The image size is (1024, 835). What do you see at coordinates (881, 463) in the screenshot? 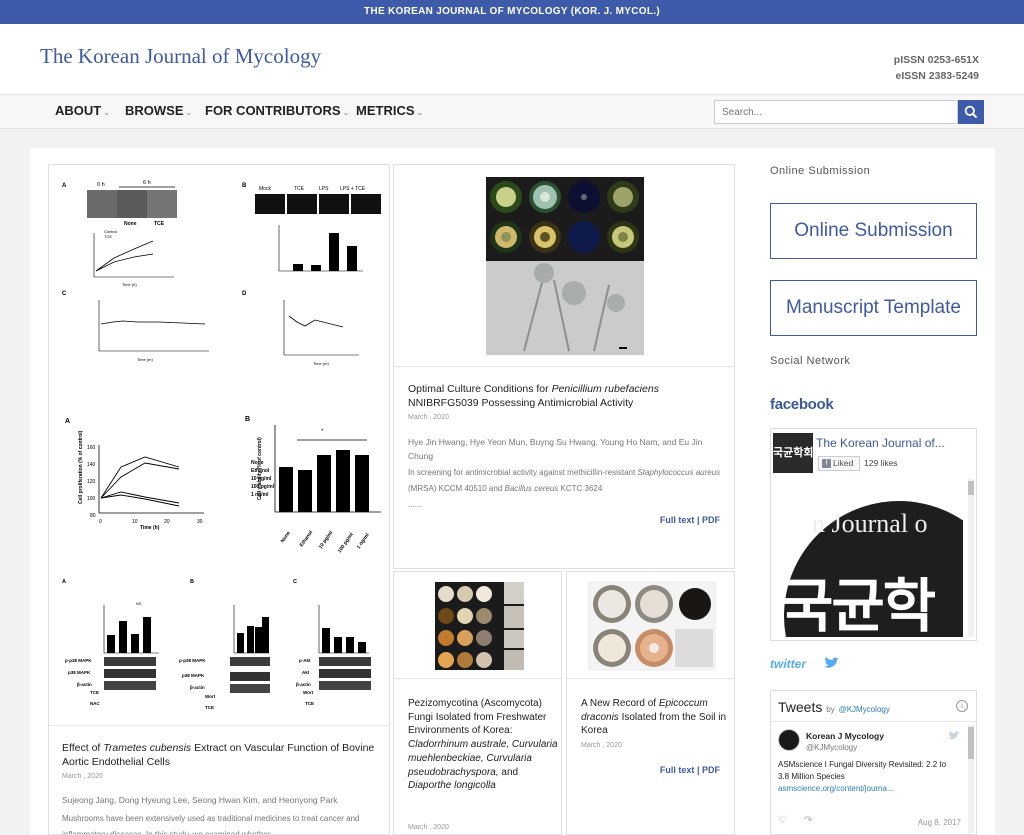
I see `facebook-likes-count: 129 likes` at bounding box center [881, 463].